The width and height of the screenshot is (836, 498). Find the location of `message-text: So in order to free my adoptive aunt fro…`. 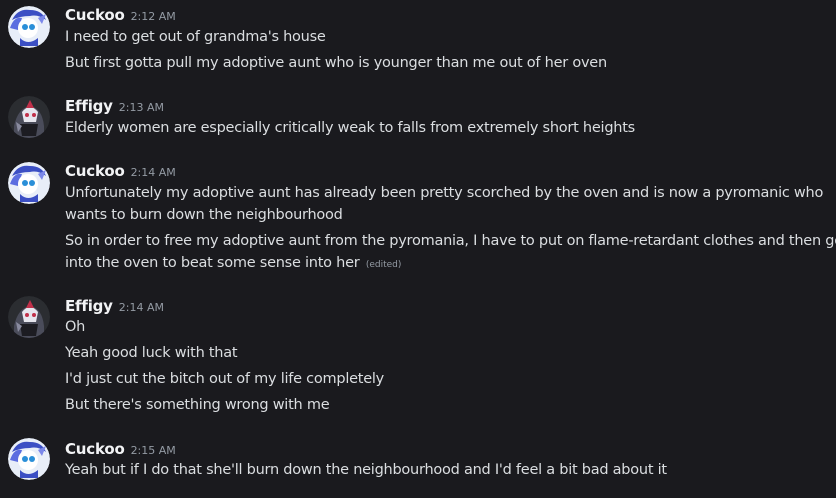

message-text: So in order to free my adoptive aunt fro… is located at coordinates (450, 241).